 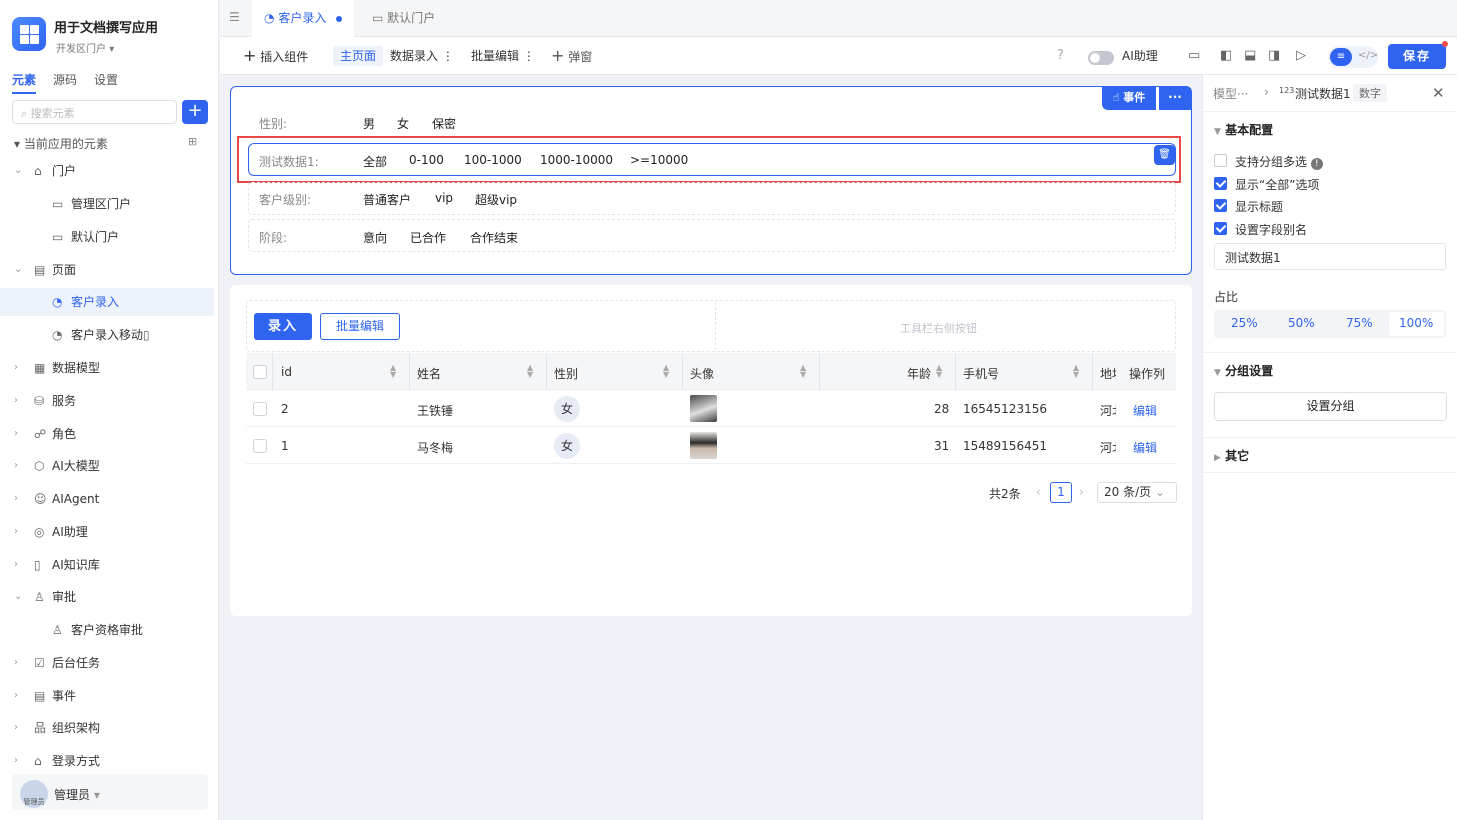 What do you see at coordinates (919, 373) in the screenshot?
I see `column-header: 年龄` at bounding box center [919, 373].